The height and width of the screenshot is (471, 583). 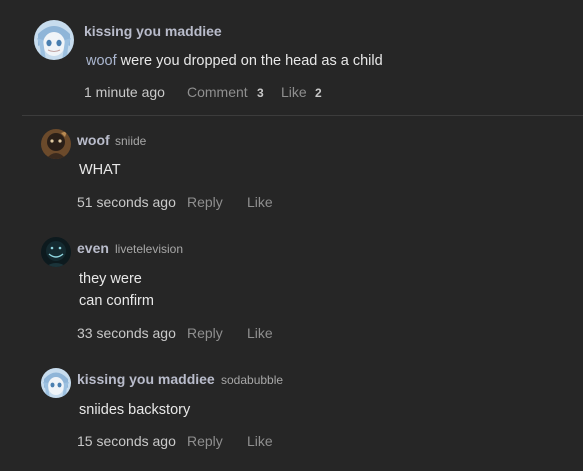 What do you see at coordinates (252, 380) in the screenshot?
I see `reply-handle: sodabubble` at bounding box center [252, 380].